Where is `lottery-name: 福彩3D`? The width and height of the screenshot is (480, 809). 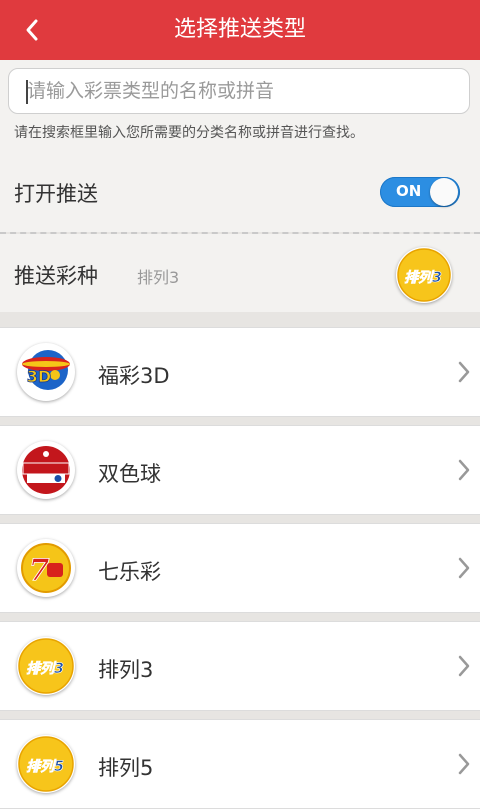 lottery-name: 福彩3D is located at coordinates (134, 376).